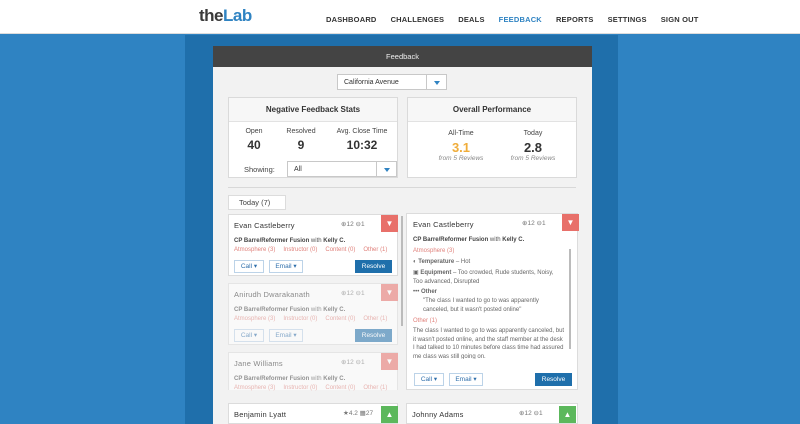 The image size is (800, 424). I want to click on feedback-item: Benjamin Lyatt ★4.2 ▦27 ▲, so click(313, 413).